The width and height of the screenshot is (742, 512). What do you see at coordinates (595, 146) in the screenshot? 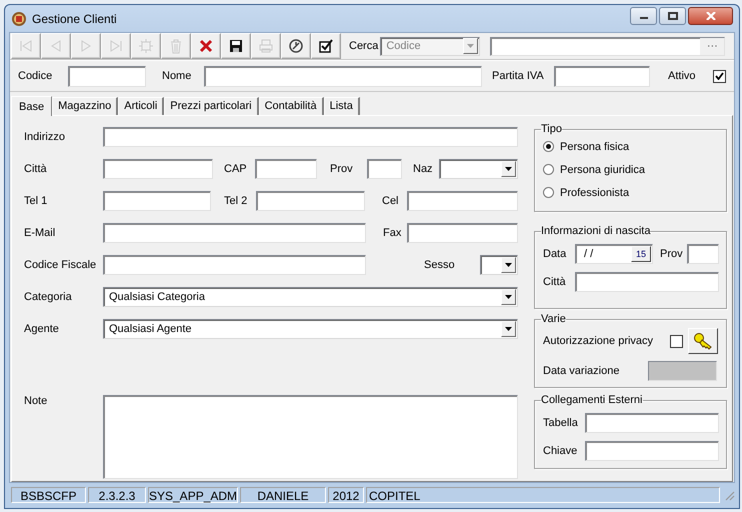
I see `option-label: Persona fisica` at bounding box center [595, 146].